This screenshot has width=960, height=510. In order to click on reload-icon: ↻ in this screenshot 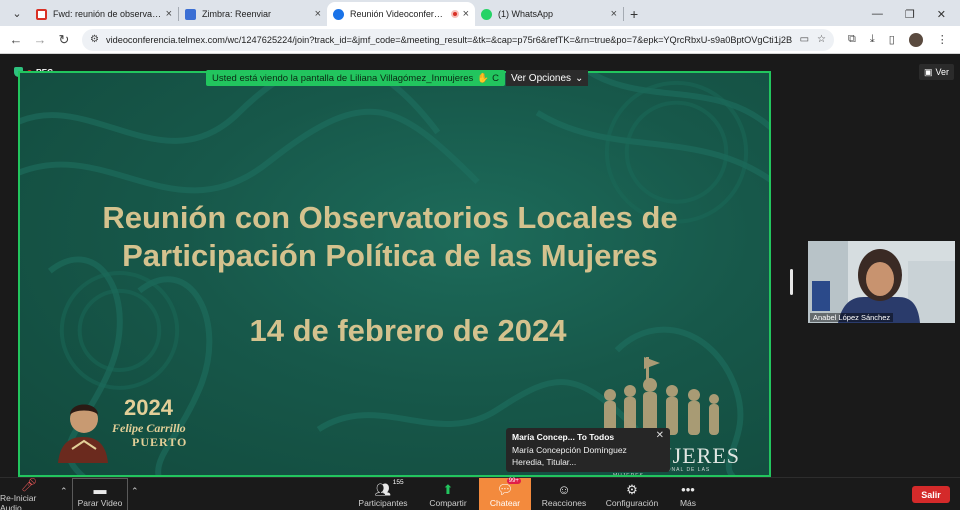, I will do `click(64, 40)`.